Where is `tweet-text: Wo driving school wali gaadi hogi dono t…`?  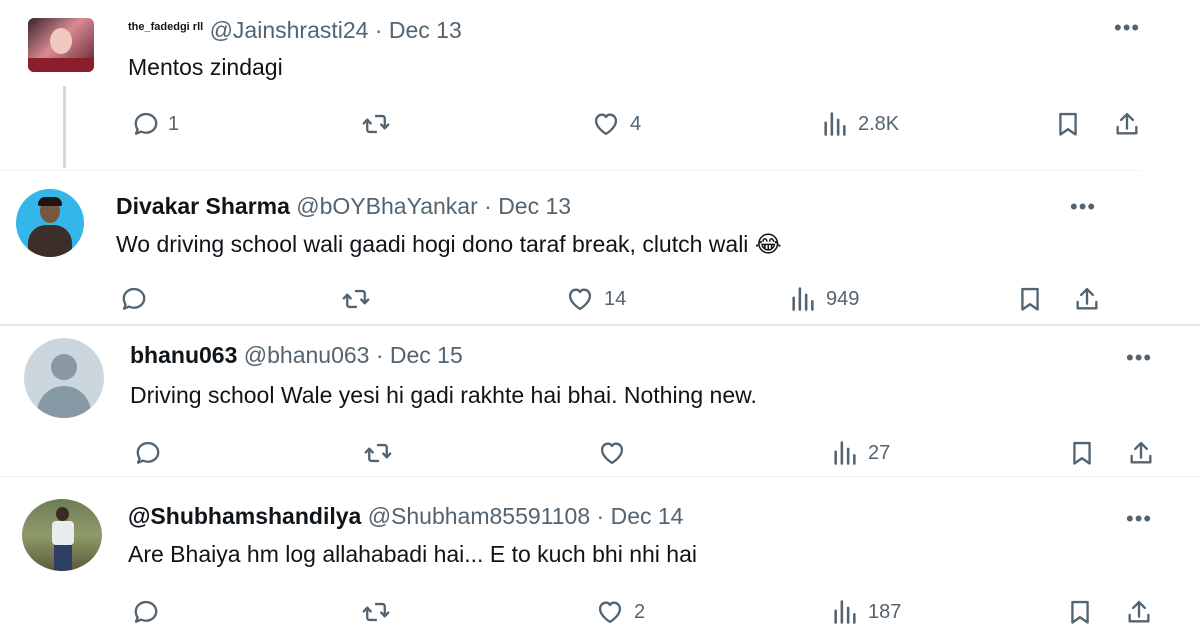
tweet-text: Wo driving school wali gaadi hogi dono t… is located at coordinates (449, 244).